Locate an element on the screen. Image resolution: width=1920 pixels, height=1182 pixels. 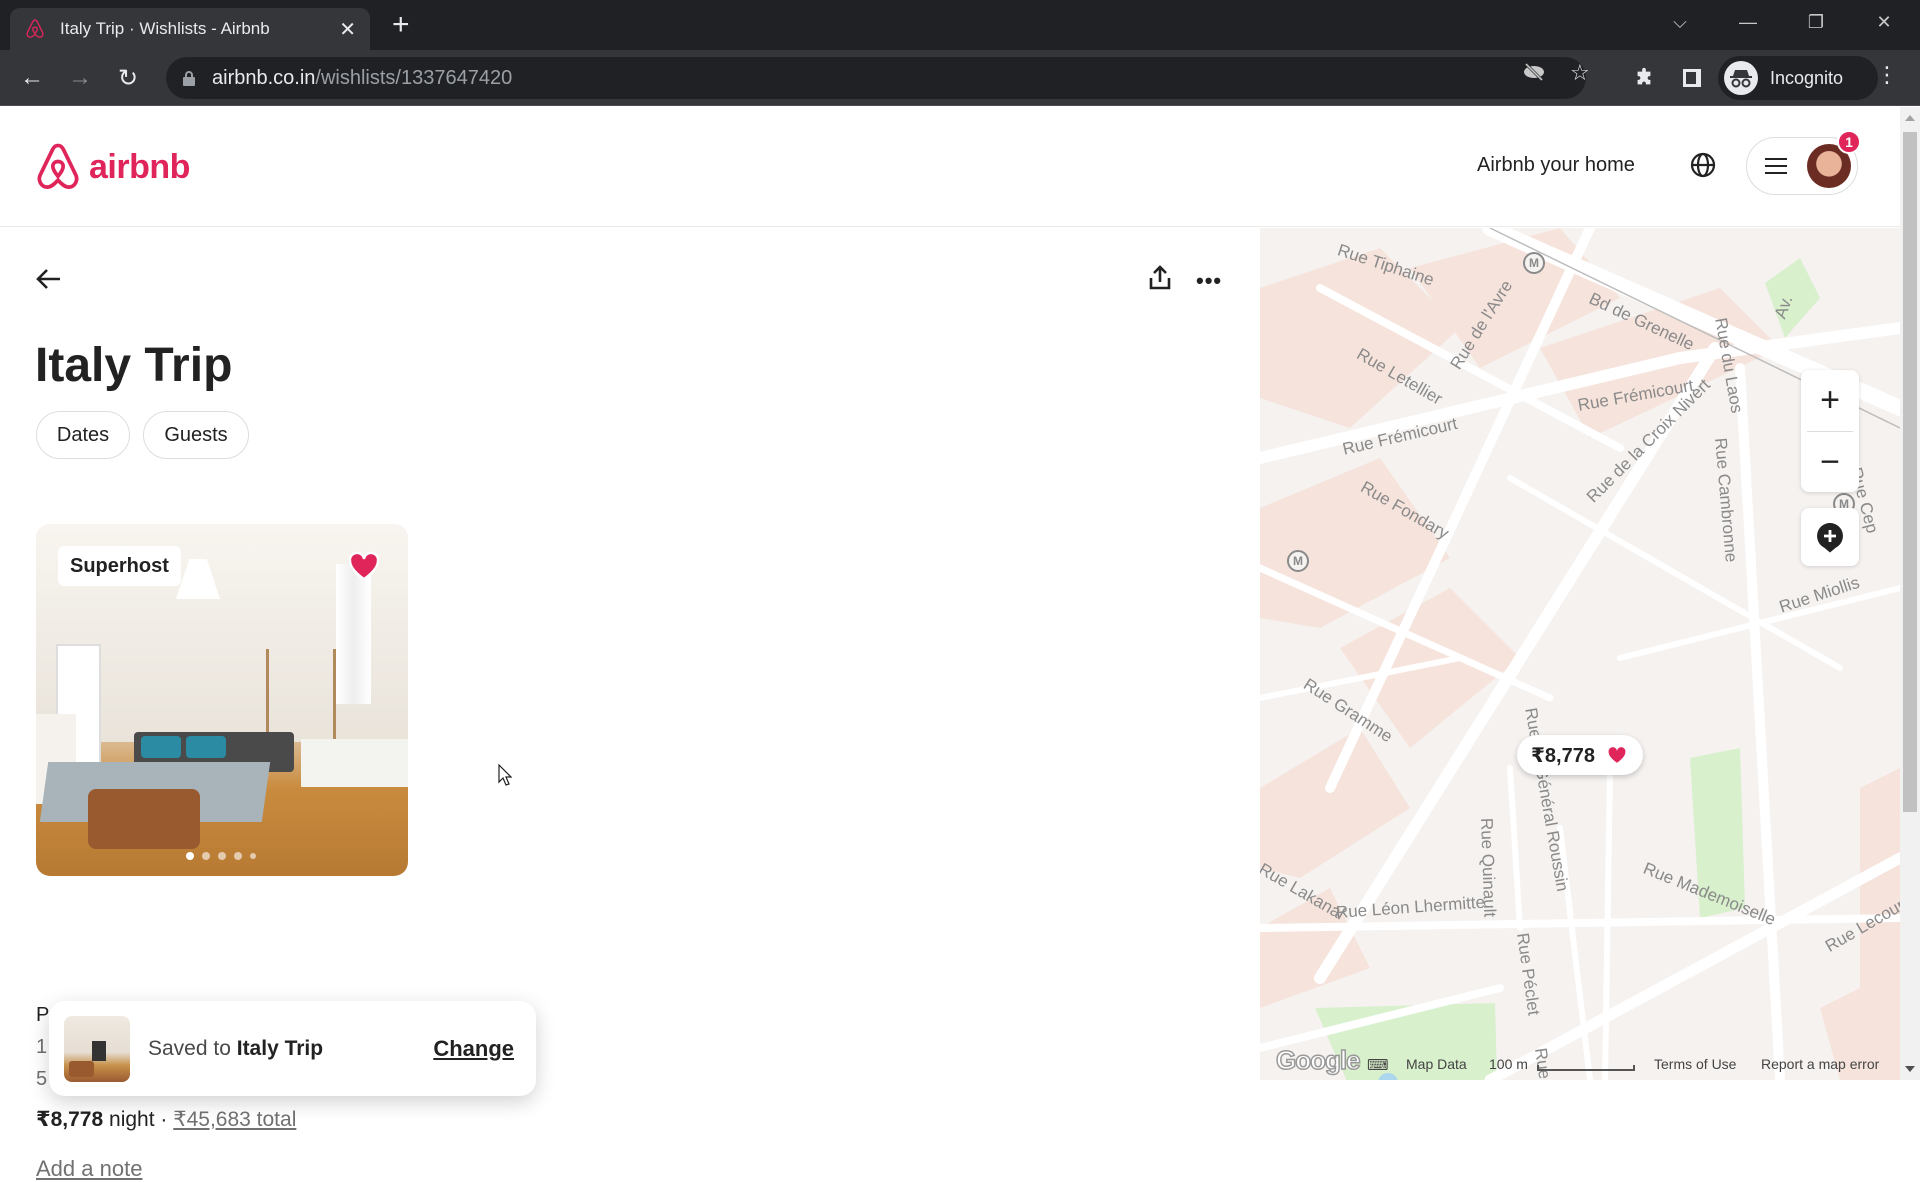
add-pin-icon is located at coordinates (1830, 538).